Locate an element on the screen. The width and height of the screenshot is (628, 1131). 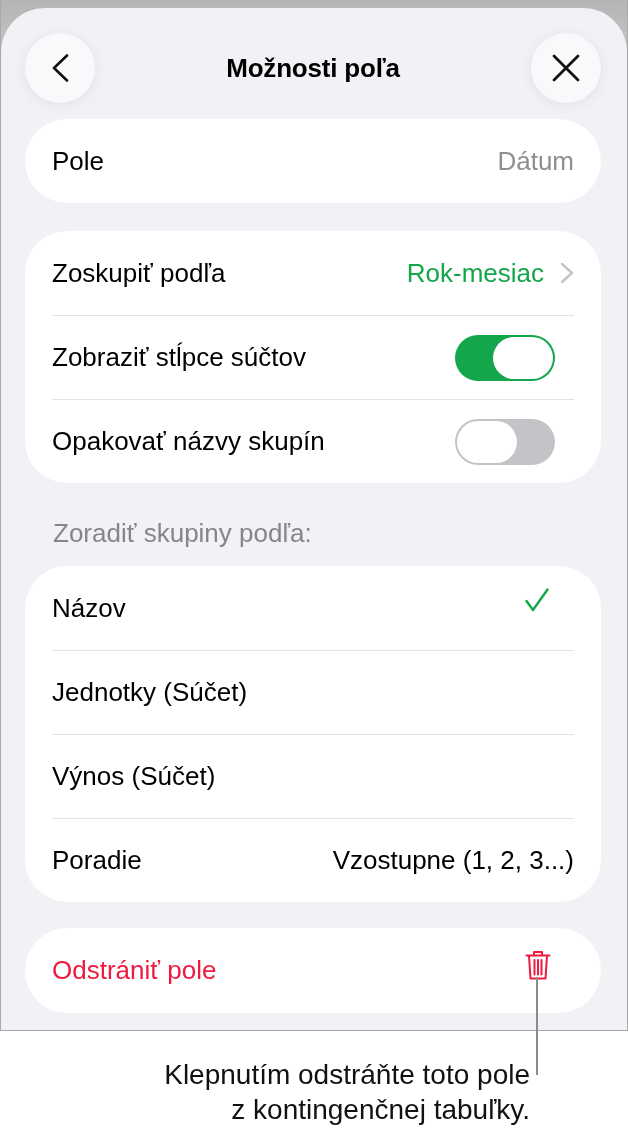
section-heading: Zoradiť skupiny podľa: is located at coordinates (182, 533).